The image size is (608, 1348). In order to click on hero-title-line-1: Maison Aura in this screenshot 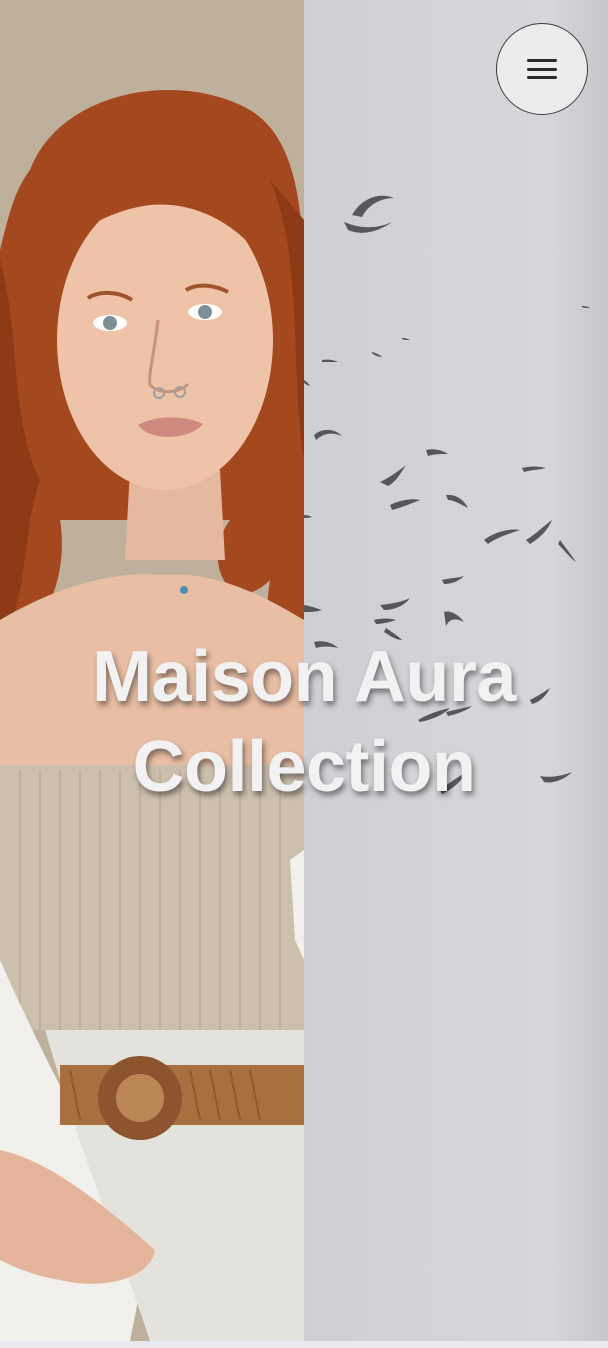, I will do `click(304, 677)`.